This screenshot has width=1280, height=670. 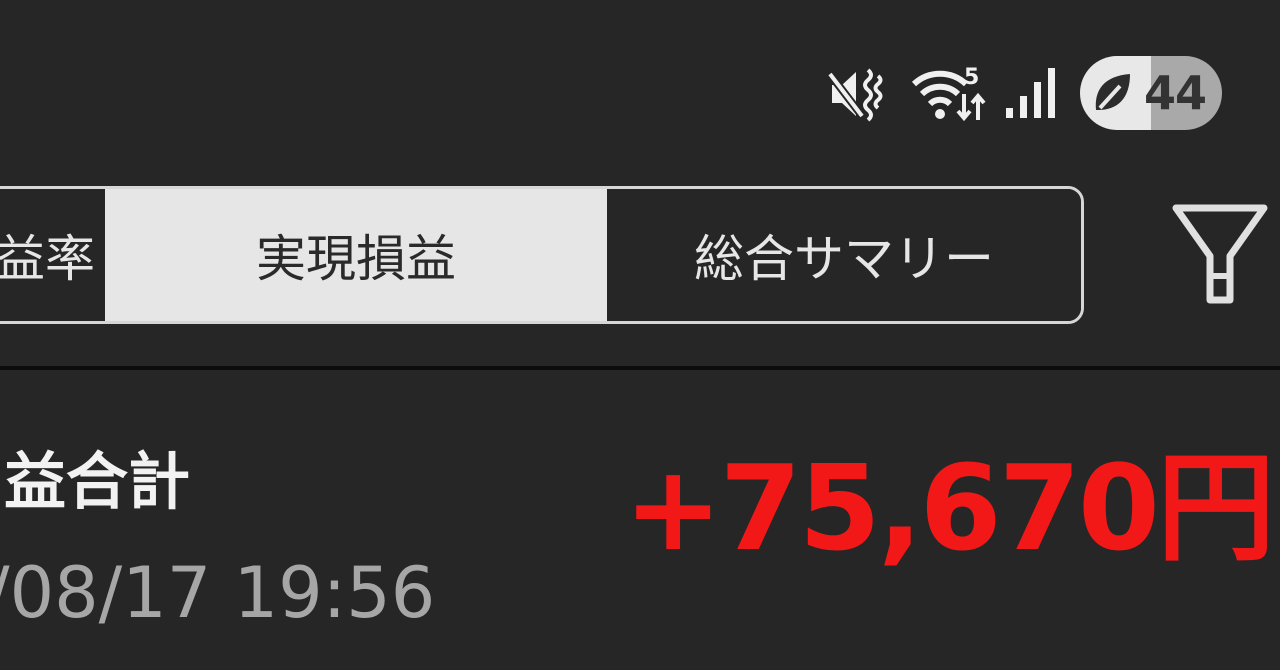 What do you see at coordinates (97, 481) in the screenshot?
I see `summary-title: 益合計` at bounding box center [97, 481].